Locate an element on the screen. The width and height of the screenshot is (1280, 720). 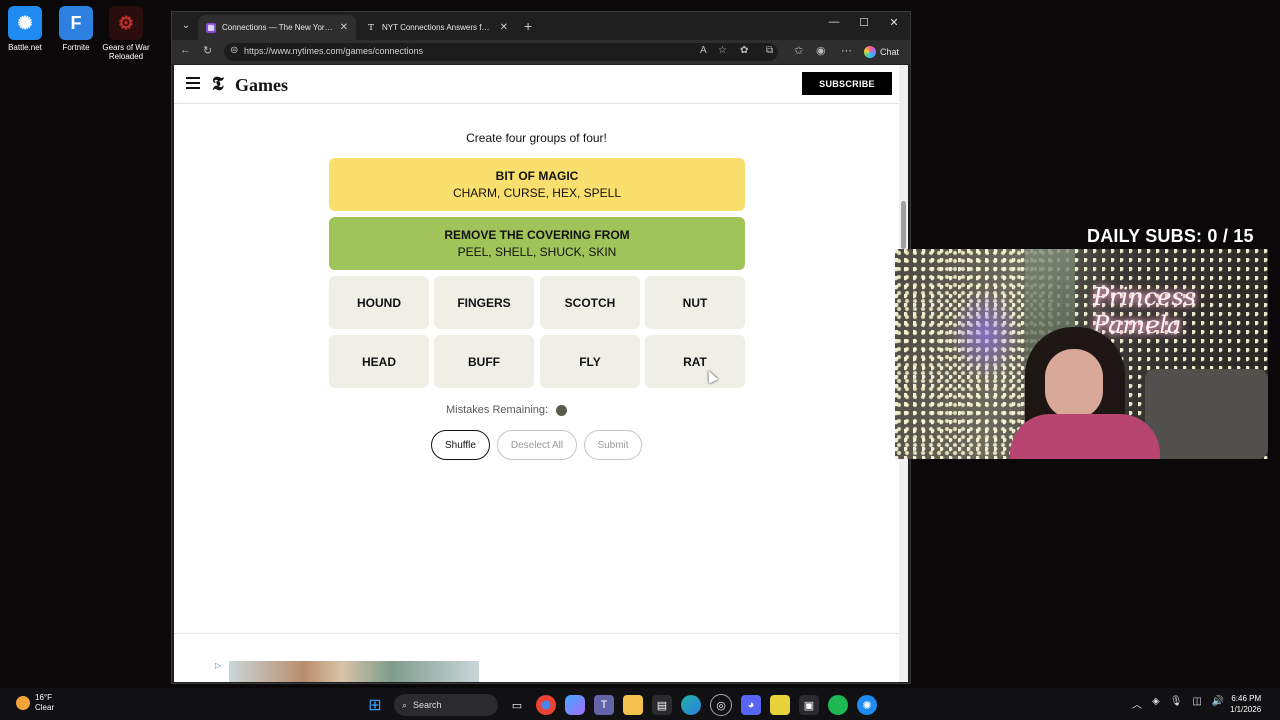
desktop-icon-label: Battle.net is located at coordinates (25, 47).